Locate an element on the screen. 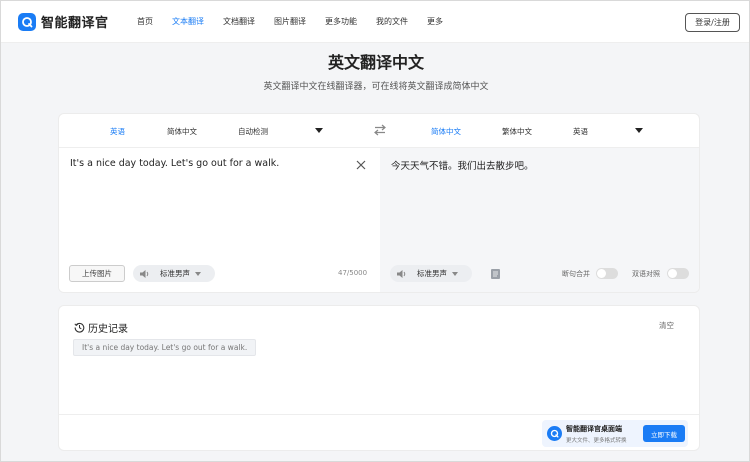 The image size is (750, 462). logo-icon is located at coordinates (27, 21).